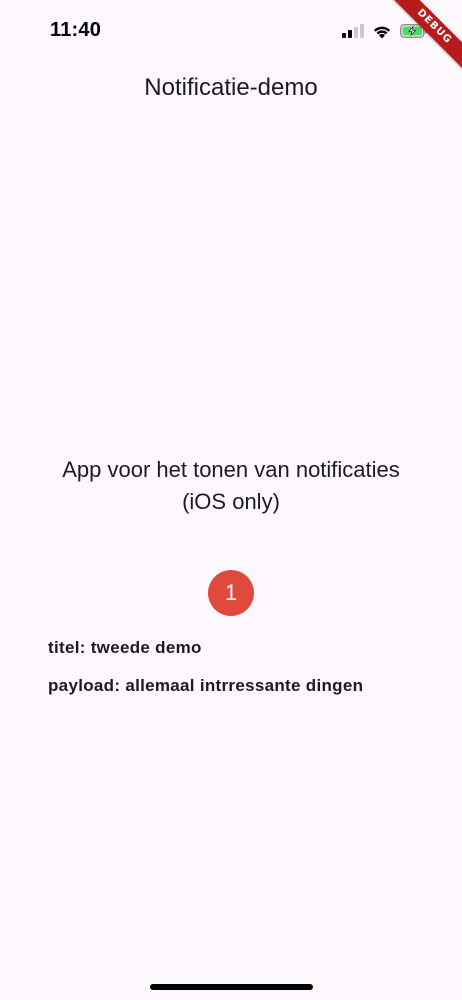  What do you see at coordinates (125, 647) in the screenshot?
I see `notification-title-text: titel: tweede demo` at bounding box center [125, 647].